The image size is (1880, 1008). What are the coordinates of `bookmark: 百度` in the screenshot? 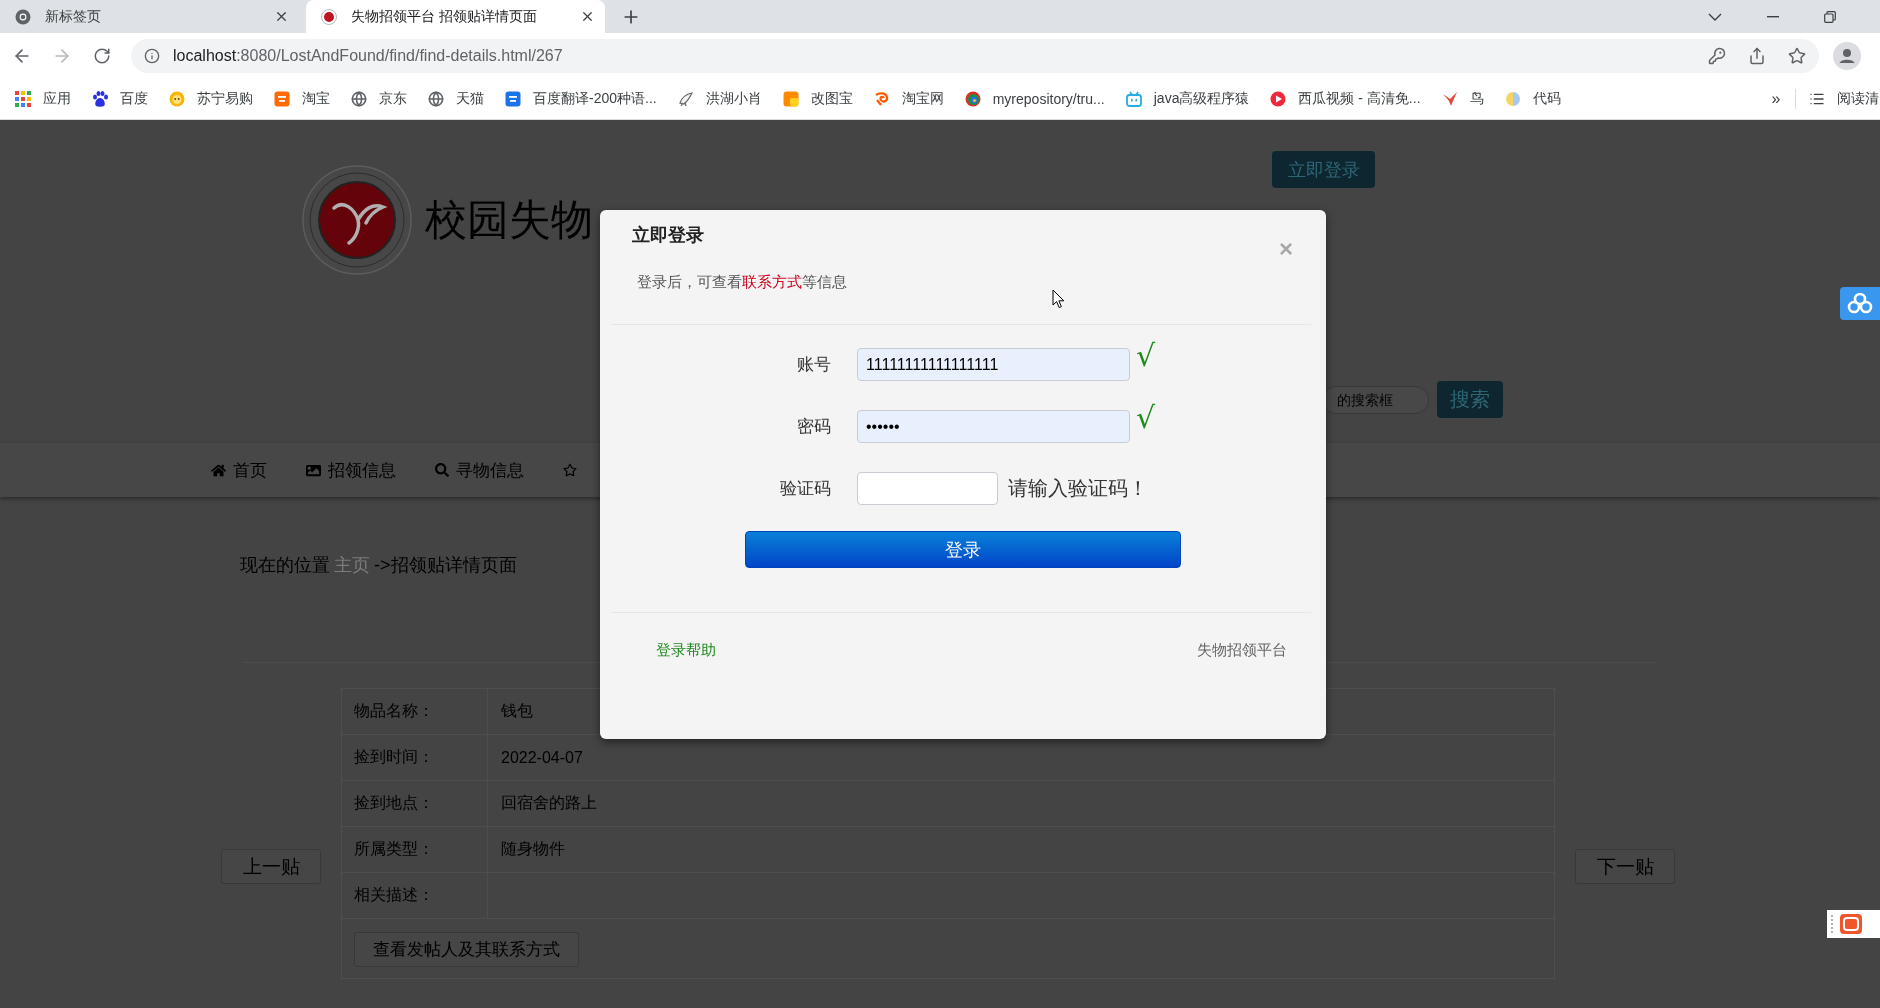 It's located at (120, 98).